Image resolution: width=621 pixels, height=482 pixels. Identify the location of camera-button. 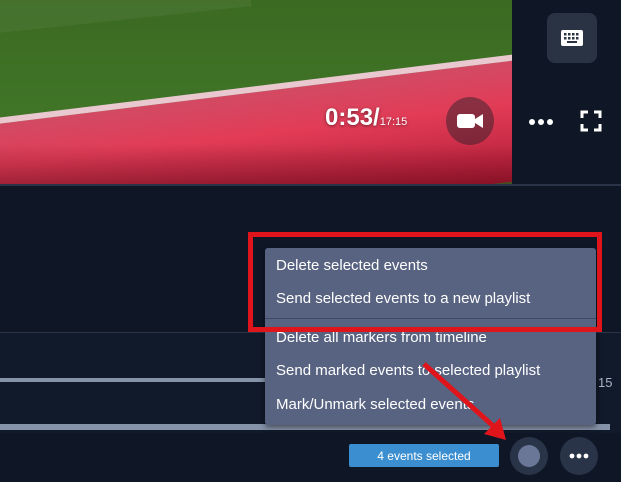
(470, 121).